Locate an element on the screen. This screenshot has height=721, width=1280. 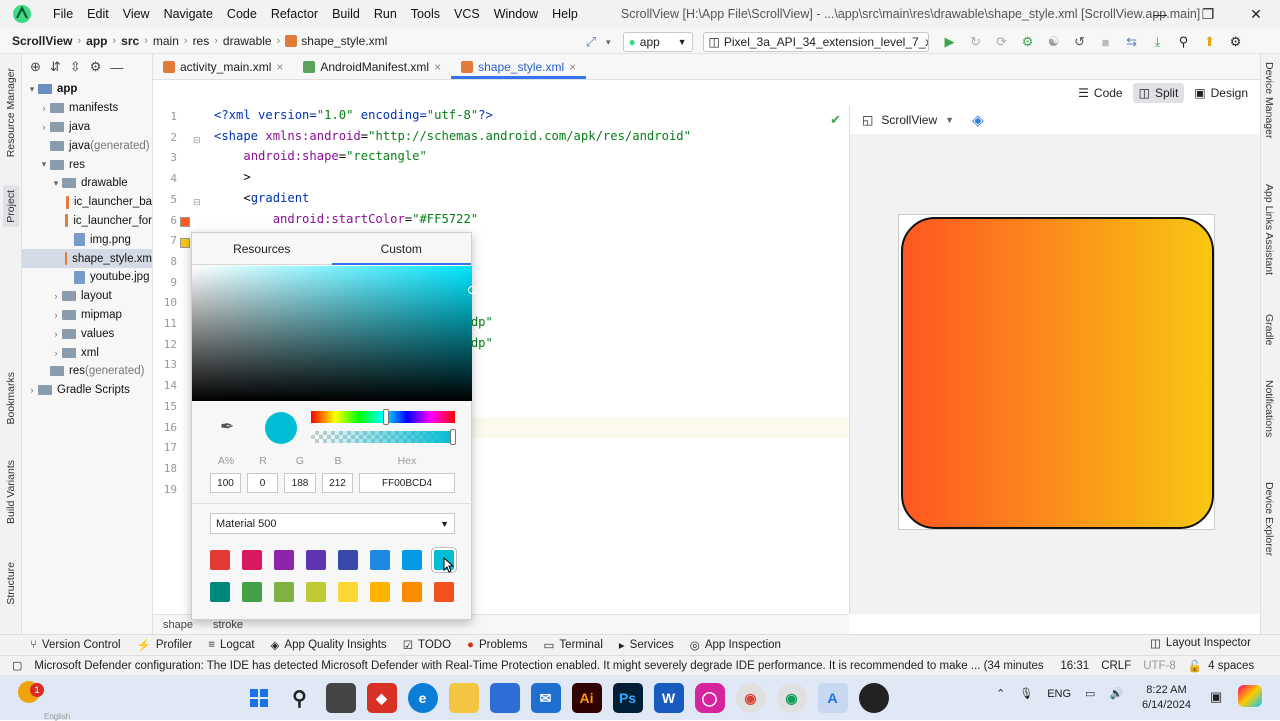
code-line: android:shape="rectangle" is located at coordinates (320, 156).